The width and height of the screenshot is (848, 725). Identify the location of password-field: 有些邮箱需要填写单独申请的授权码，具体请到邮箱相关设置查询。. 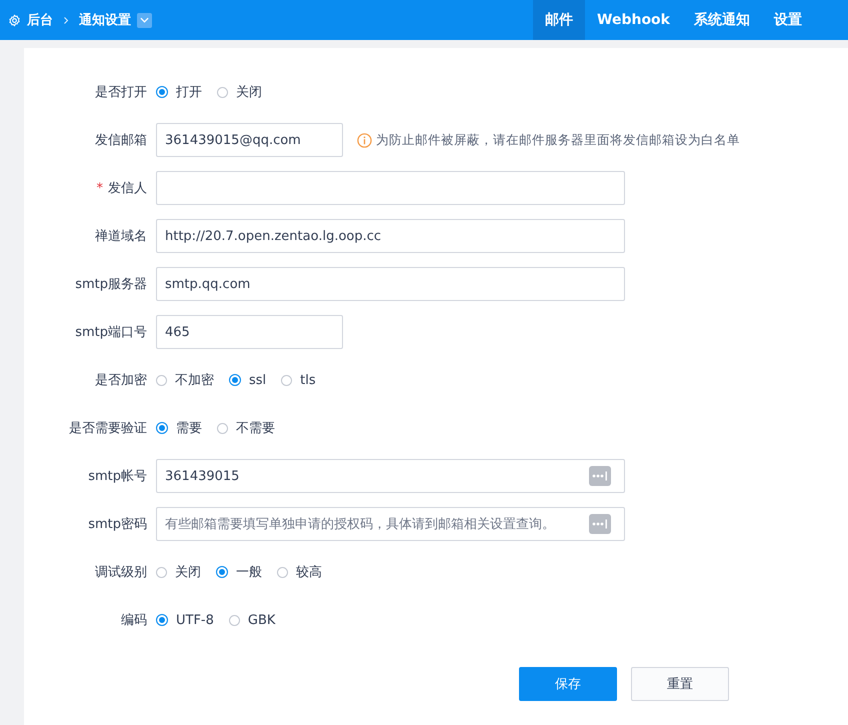
(390, 524).